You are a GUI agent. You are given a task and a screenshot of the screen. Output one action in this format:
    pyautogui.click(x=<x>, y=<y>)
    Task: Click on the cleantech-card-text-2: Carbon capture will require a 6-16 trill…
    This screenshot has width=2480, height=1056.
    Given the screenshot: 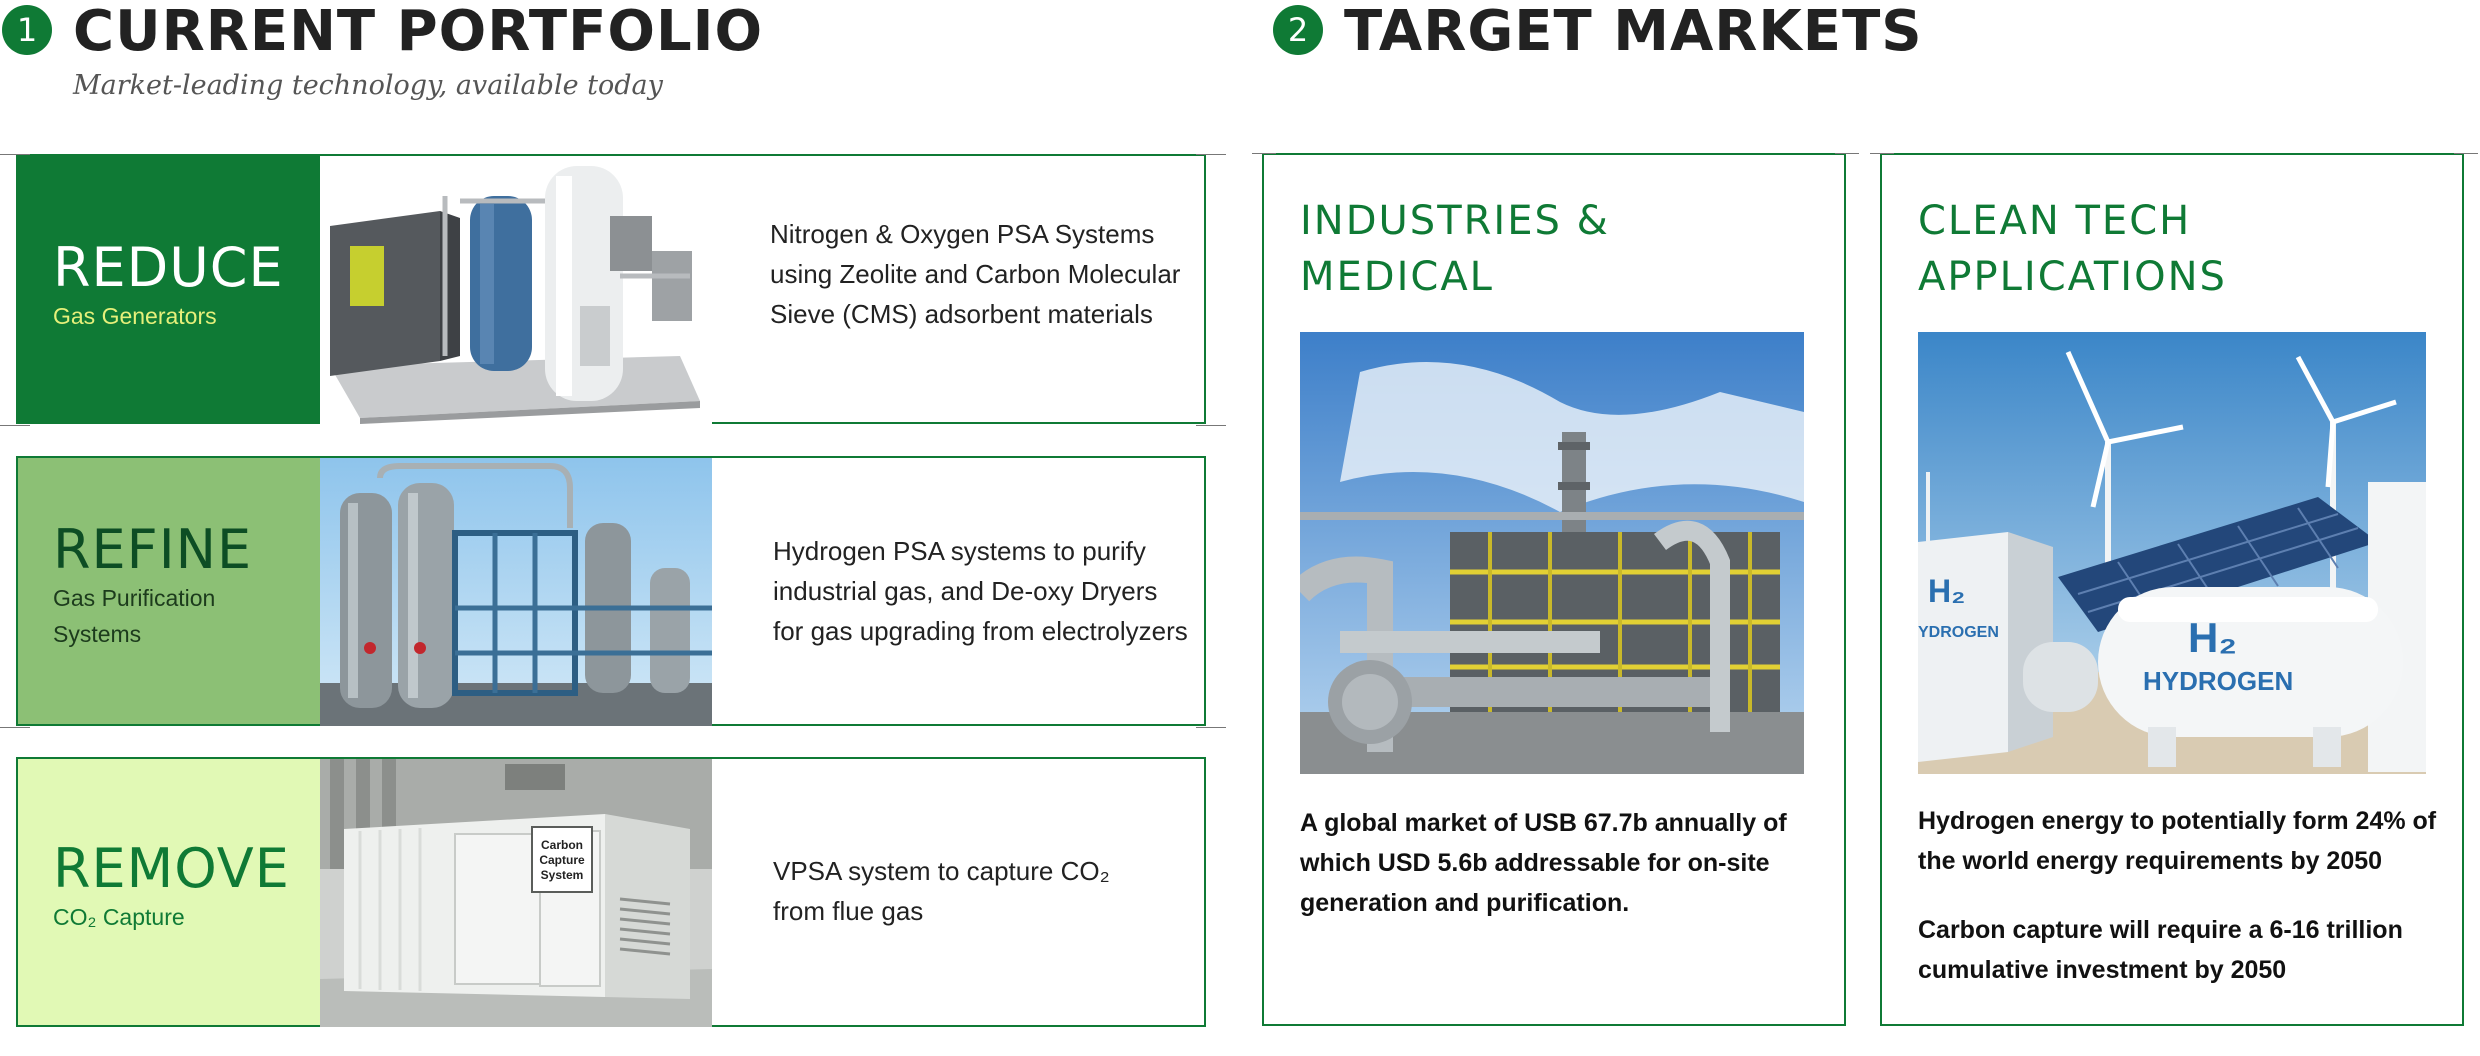 What is the action you would take?
    pyautogui.click(x=2160, y=950)
    